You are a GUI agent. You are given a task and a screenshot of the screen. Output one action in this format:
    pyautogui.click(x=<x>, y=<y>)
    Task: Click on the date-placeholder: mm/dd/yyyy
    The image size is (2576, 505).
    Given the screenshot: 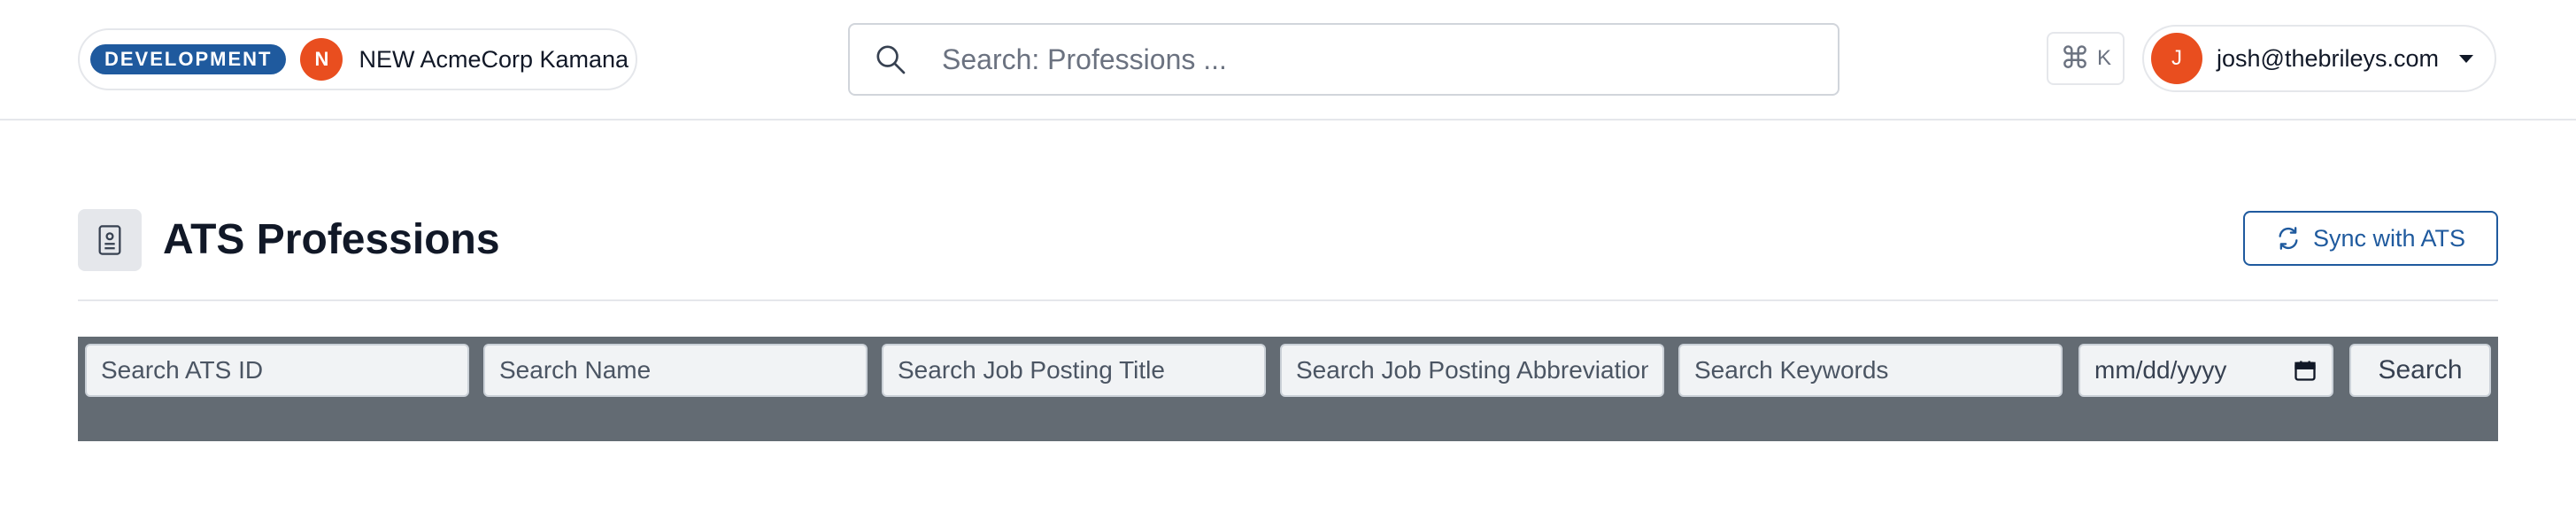 What is the action you would take?
    pyautogui.click(x=2160, y=370)
    